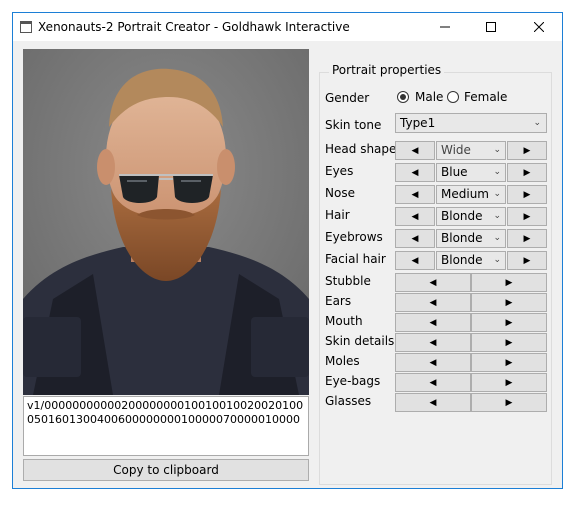 This screenshot has height=507, width=588. I want to click on nose-select: Medium ⌄, so click(471, 194).